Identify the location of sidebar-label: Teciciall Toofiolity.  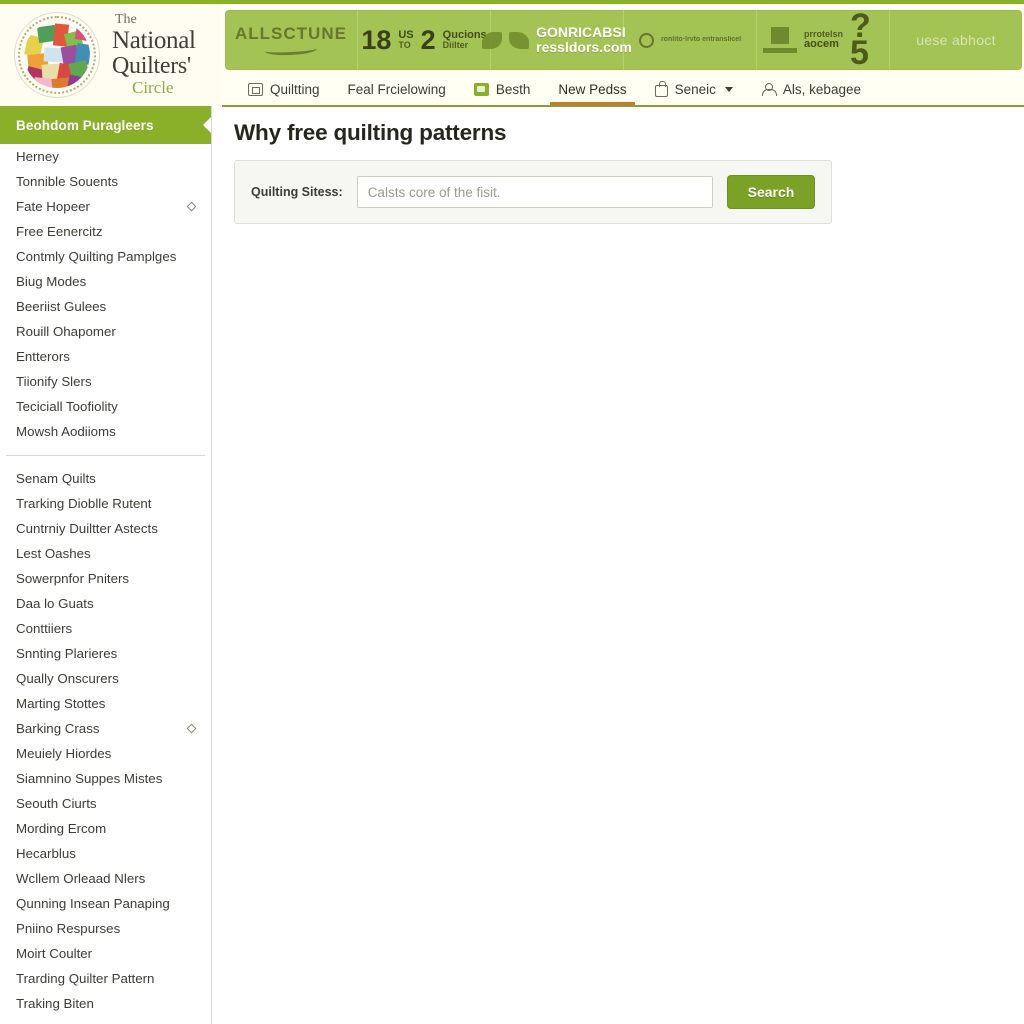
(67, 406).